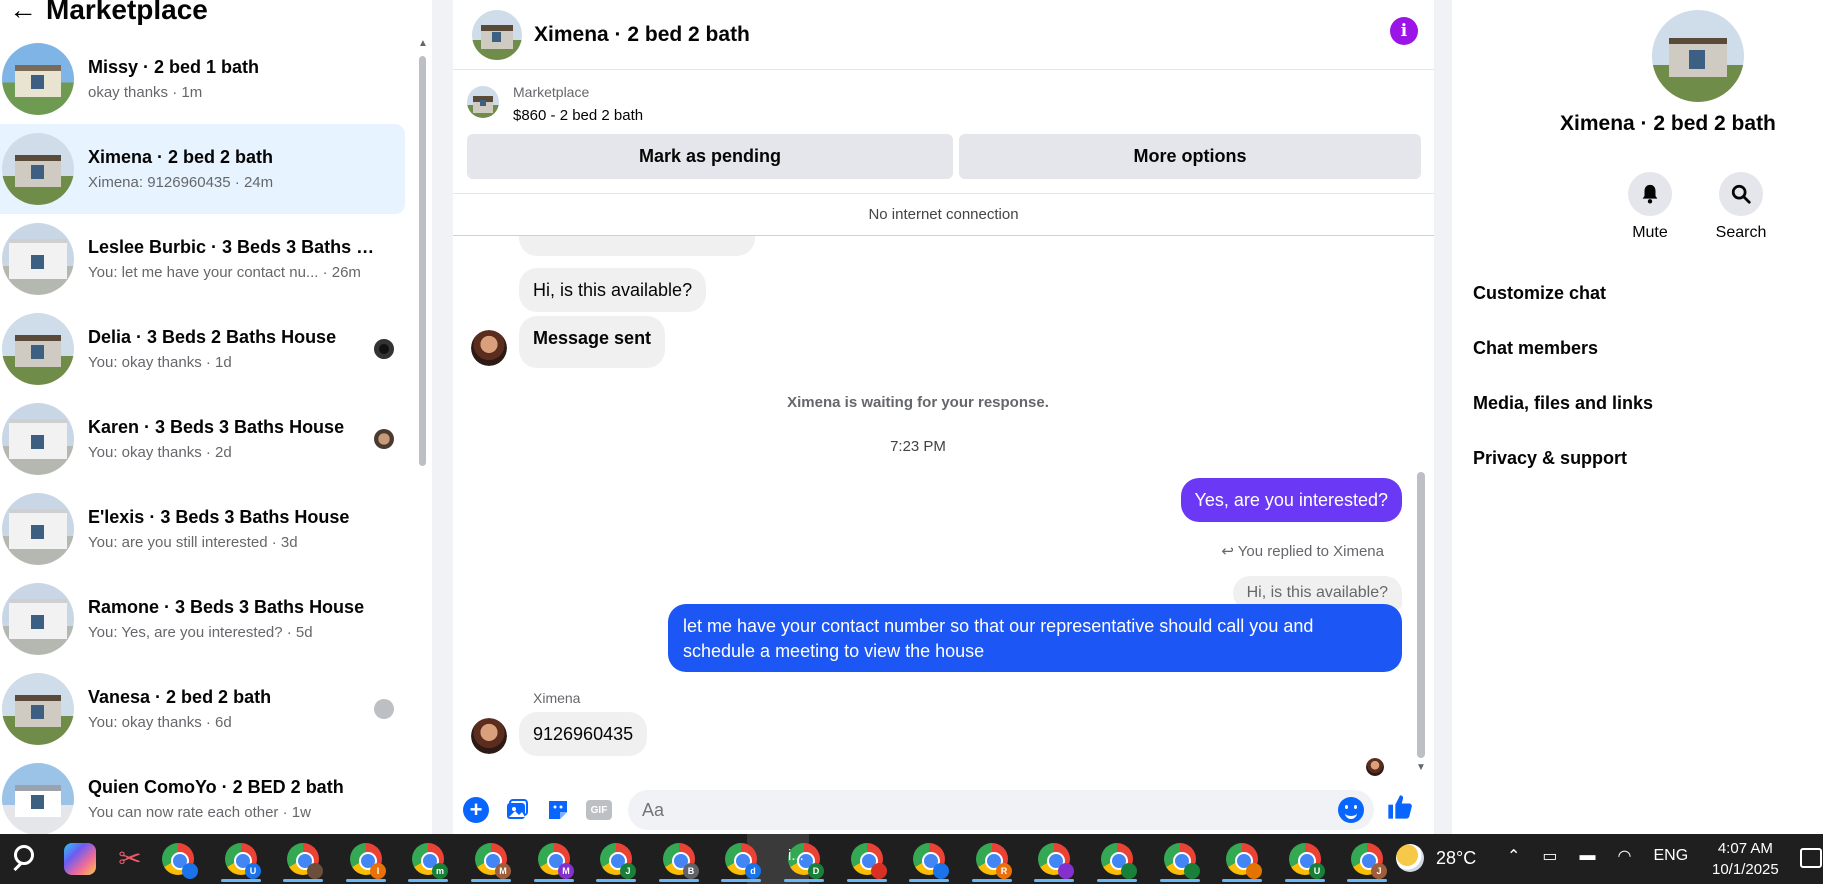 The image size is (1823, 884). I want to click on conversation-name: Missy · 2 bed 1 bath, so click(174, 67).